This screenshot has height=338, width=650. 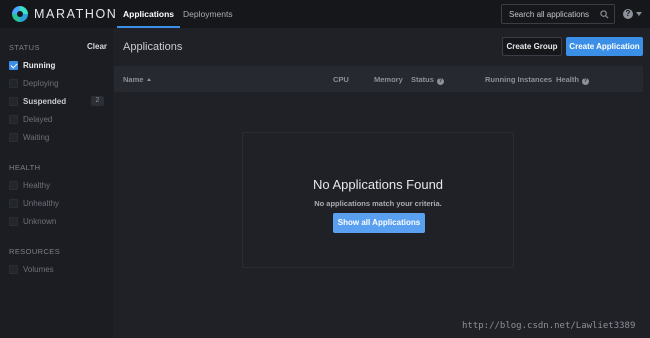 I want to click on filter-label: Deploying, so click(x=41, y=83).